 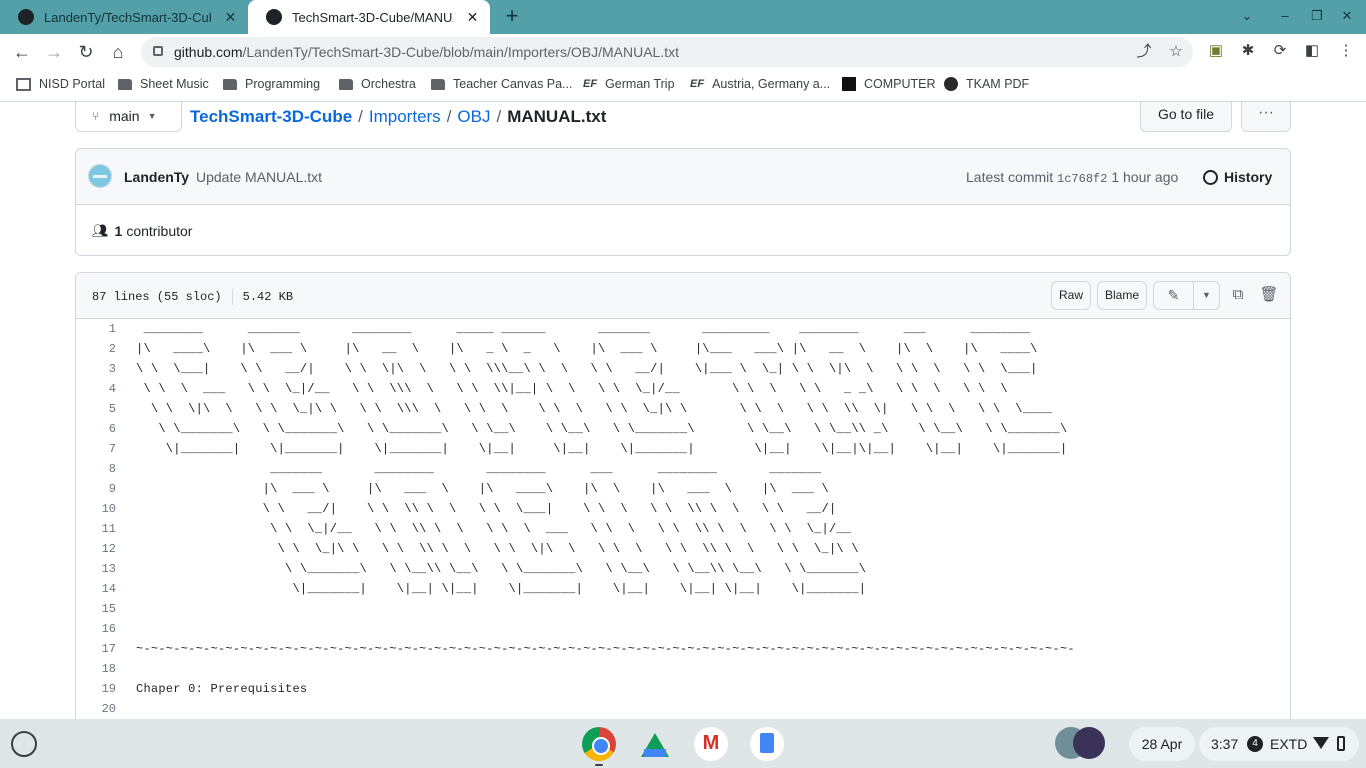 What do you see at coordinates (96, 369) in the screenshot?
I see `line-number: 3` at bounding box center [96, 369].